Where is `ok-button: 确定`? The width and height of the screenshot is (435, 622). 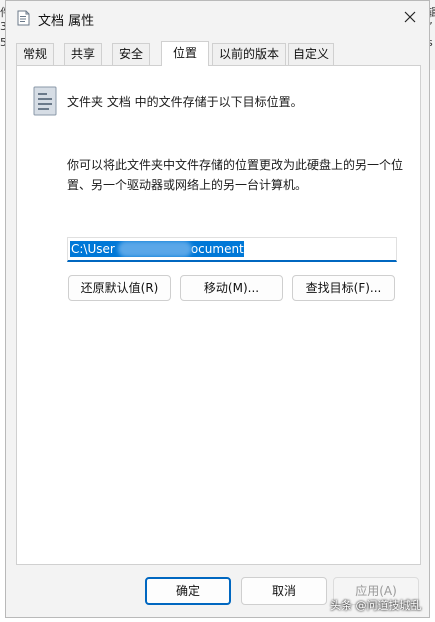 ok-button: 确定 is located at coordinates (188, 591).